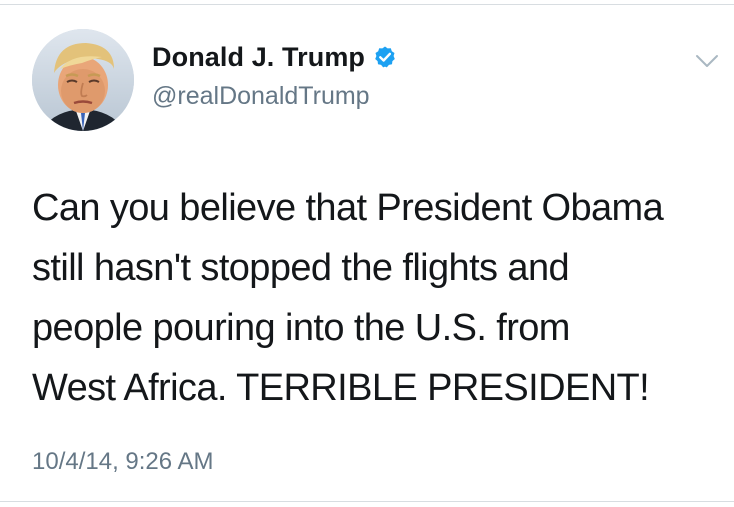 The width and height of the screenshot is (734, 507). I want to click on verified-badge-icon, so click(385, 57).